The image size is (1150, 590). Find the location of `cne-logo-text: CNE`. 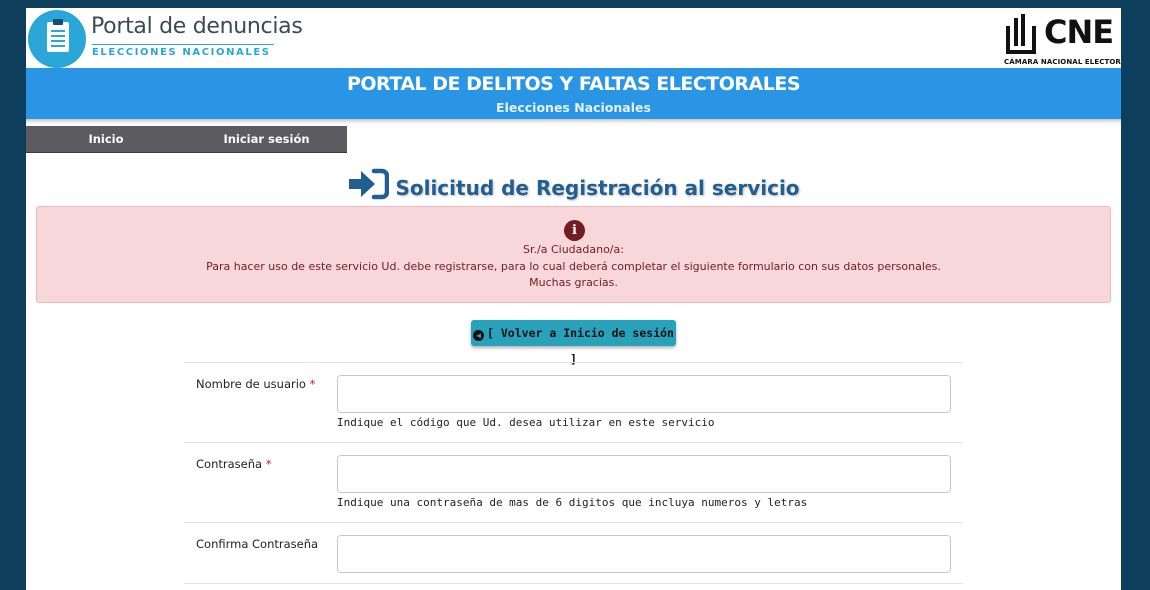

cne-logo-text: CNE is located at coordinates (1079, 32).